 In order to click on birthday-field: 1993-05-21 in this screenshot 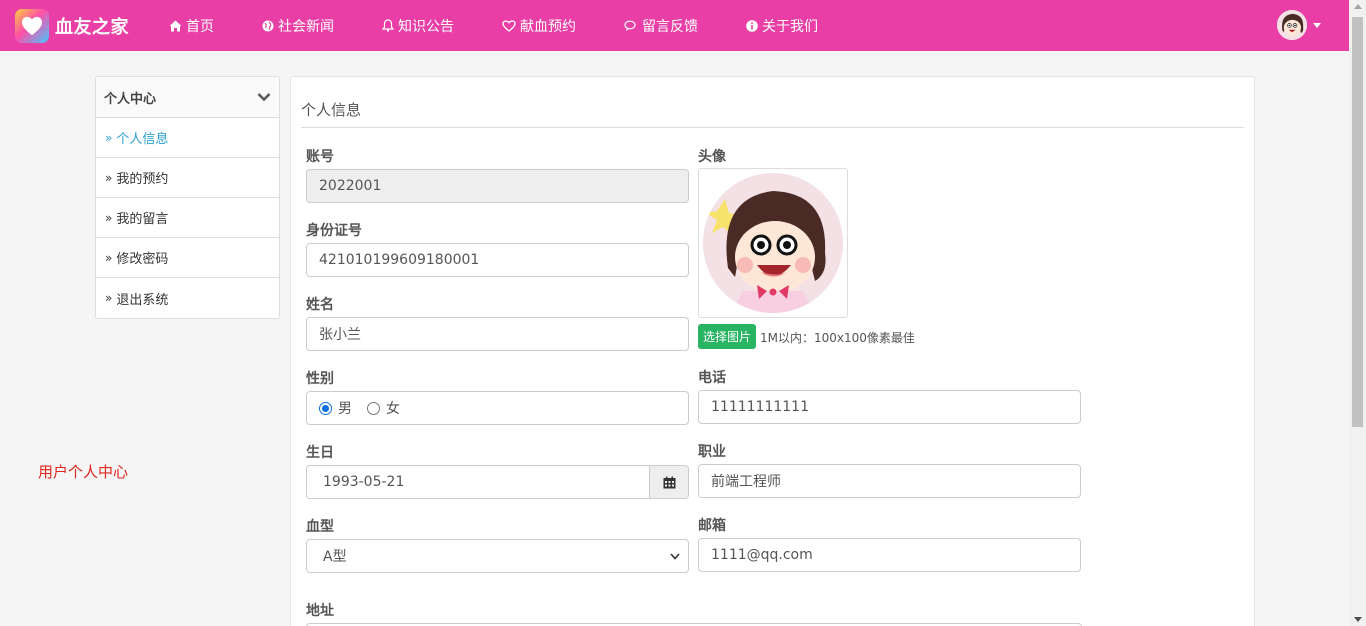, I will do `click(497, 482)`.